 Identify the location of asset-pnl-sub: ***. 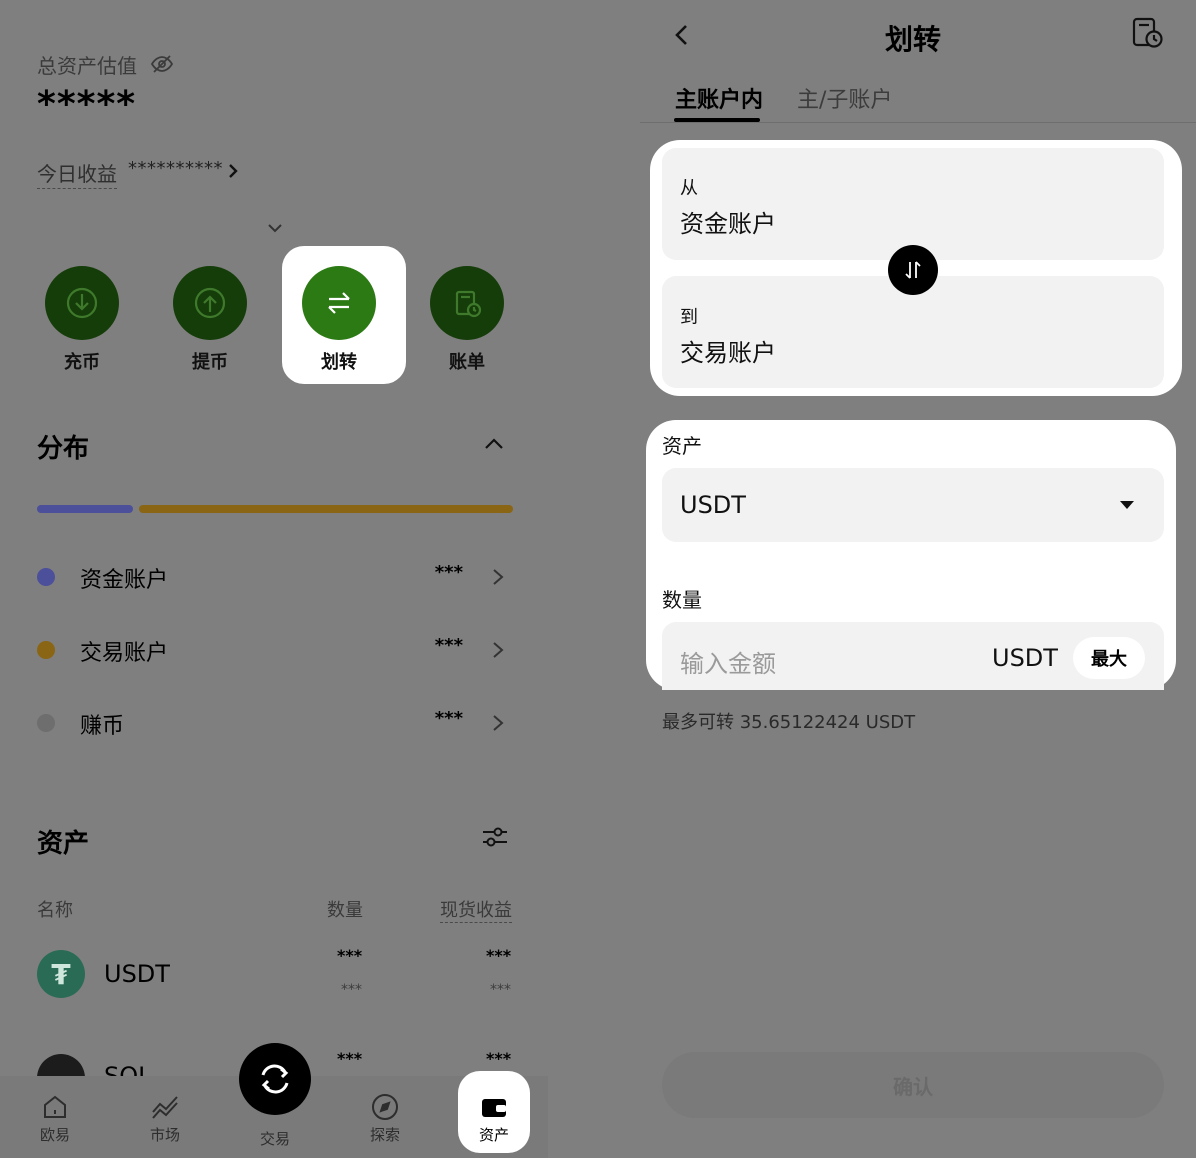
(500, 990).